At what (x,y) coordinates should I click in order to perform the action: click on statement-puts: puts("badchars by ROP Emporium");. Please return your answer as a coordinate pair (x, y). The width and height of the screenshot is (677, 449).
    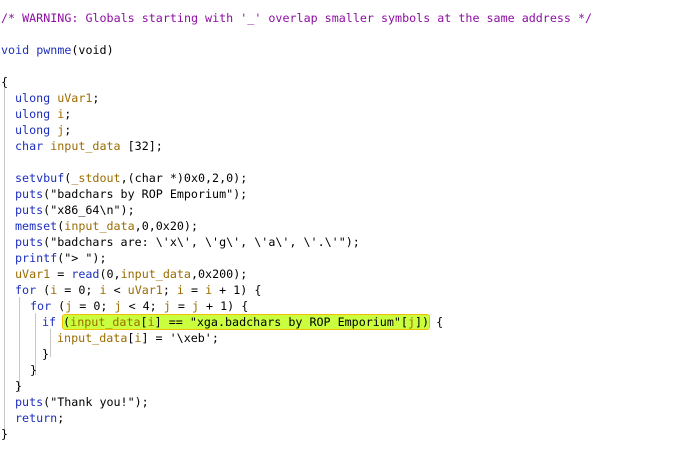
    Looking at the image, I should click on (131, 194).